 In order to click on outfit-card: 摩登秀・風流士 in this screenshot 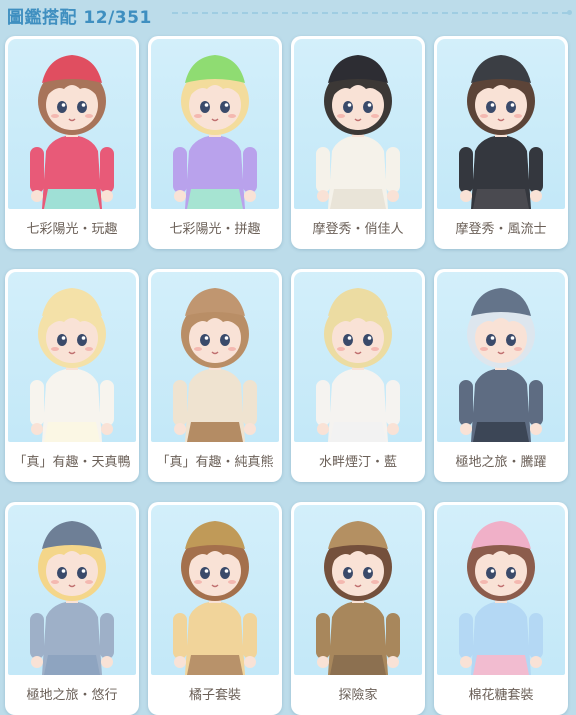, I will do `click(501, 142)`.